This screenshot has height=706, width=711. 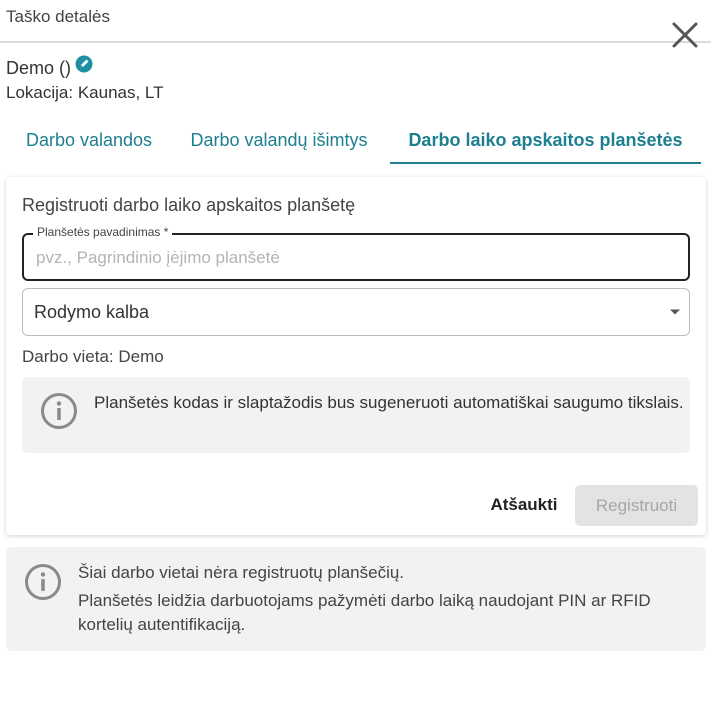 What do you see at coordinates (636, 505) in the screenshot?
I see `register-button: Registruoti` at bounding box center [636, 505].